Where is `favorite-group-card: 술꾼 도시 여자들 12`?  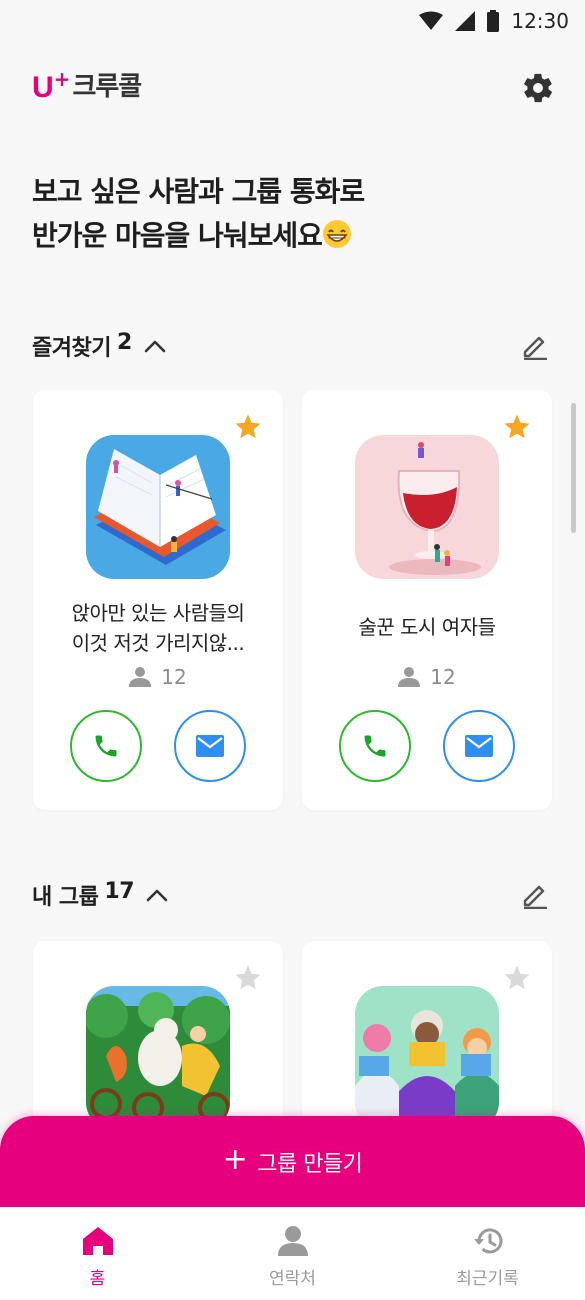 favorite-group-card: 술꾼 도시 여자들 12 is located at coordinates (427, 600).